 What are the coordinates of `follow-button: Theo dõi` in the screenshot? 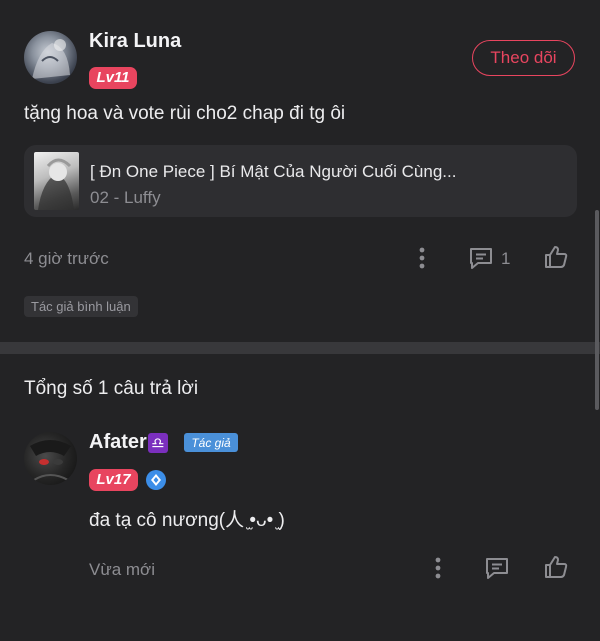 It's located at (523, 58).